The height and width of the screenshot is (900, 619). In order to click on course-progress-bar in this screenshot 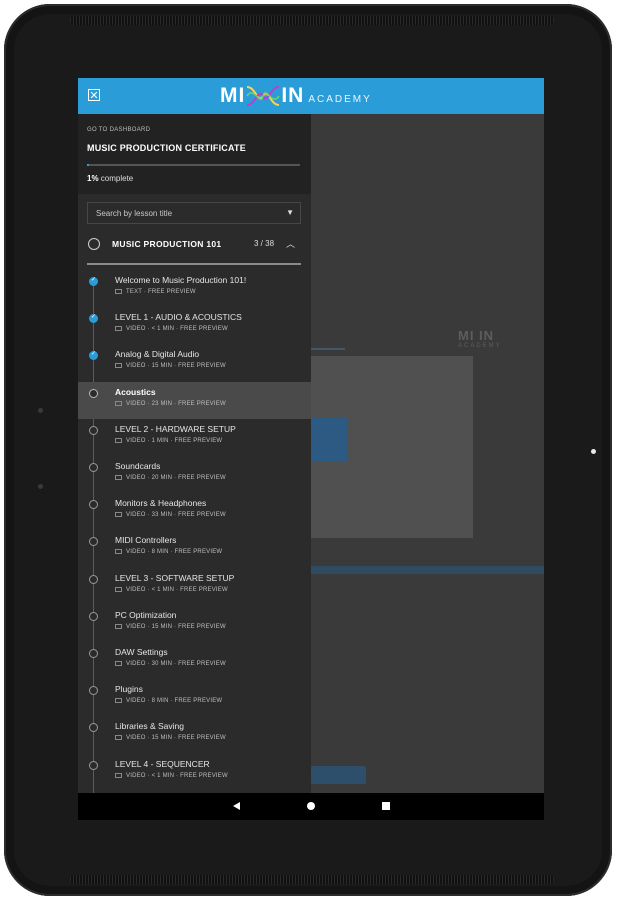, I will do `click(193, 165)`.